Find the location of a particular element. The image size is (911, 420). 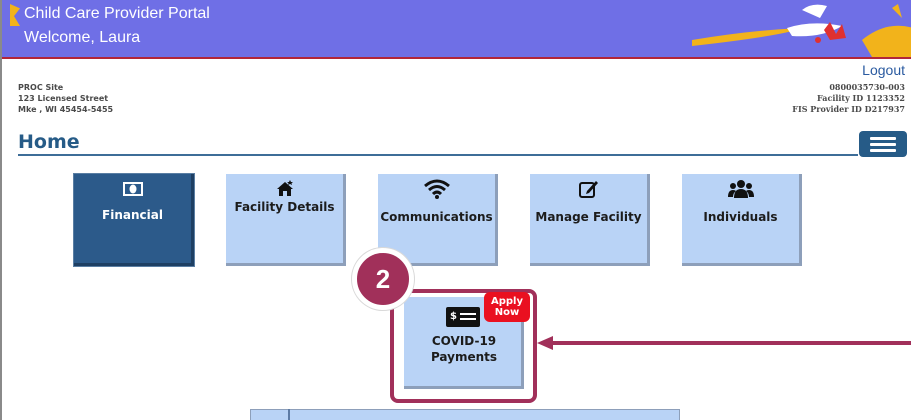

welcome-text: Welcome, Laura is located at coordinates (82, 37).